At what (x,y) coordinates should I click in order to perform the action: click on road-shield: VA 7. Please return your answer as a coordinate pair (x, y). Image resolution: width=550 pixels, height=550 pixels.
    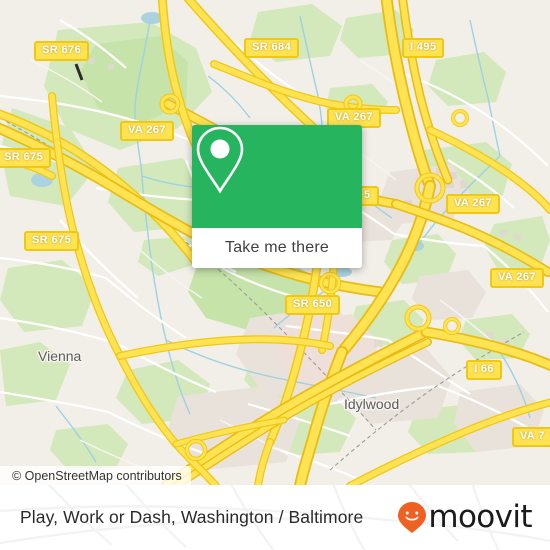
    Looking at the image, I should click on (531, 437).